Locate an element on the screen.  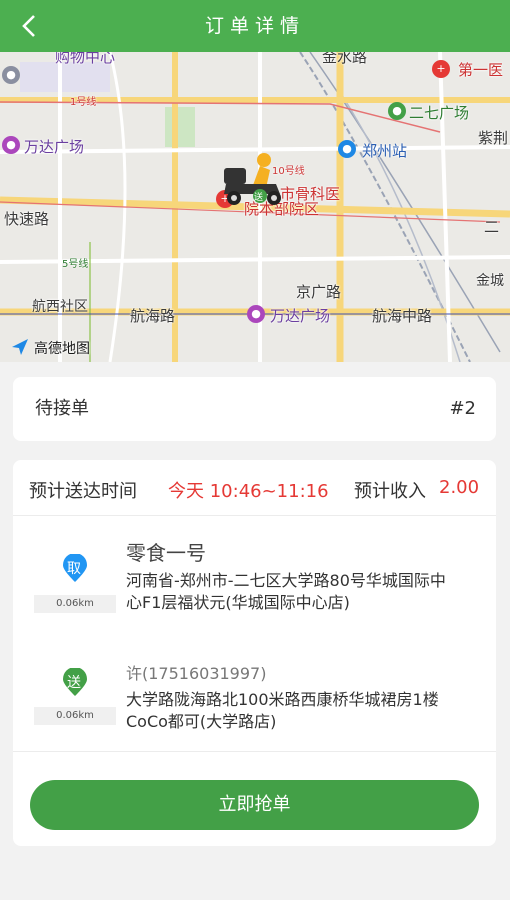
map-label-line1: 1号线 is located at coordinates (83, 102).